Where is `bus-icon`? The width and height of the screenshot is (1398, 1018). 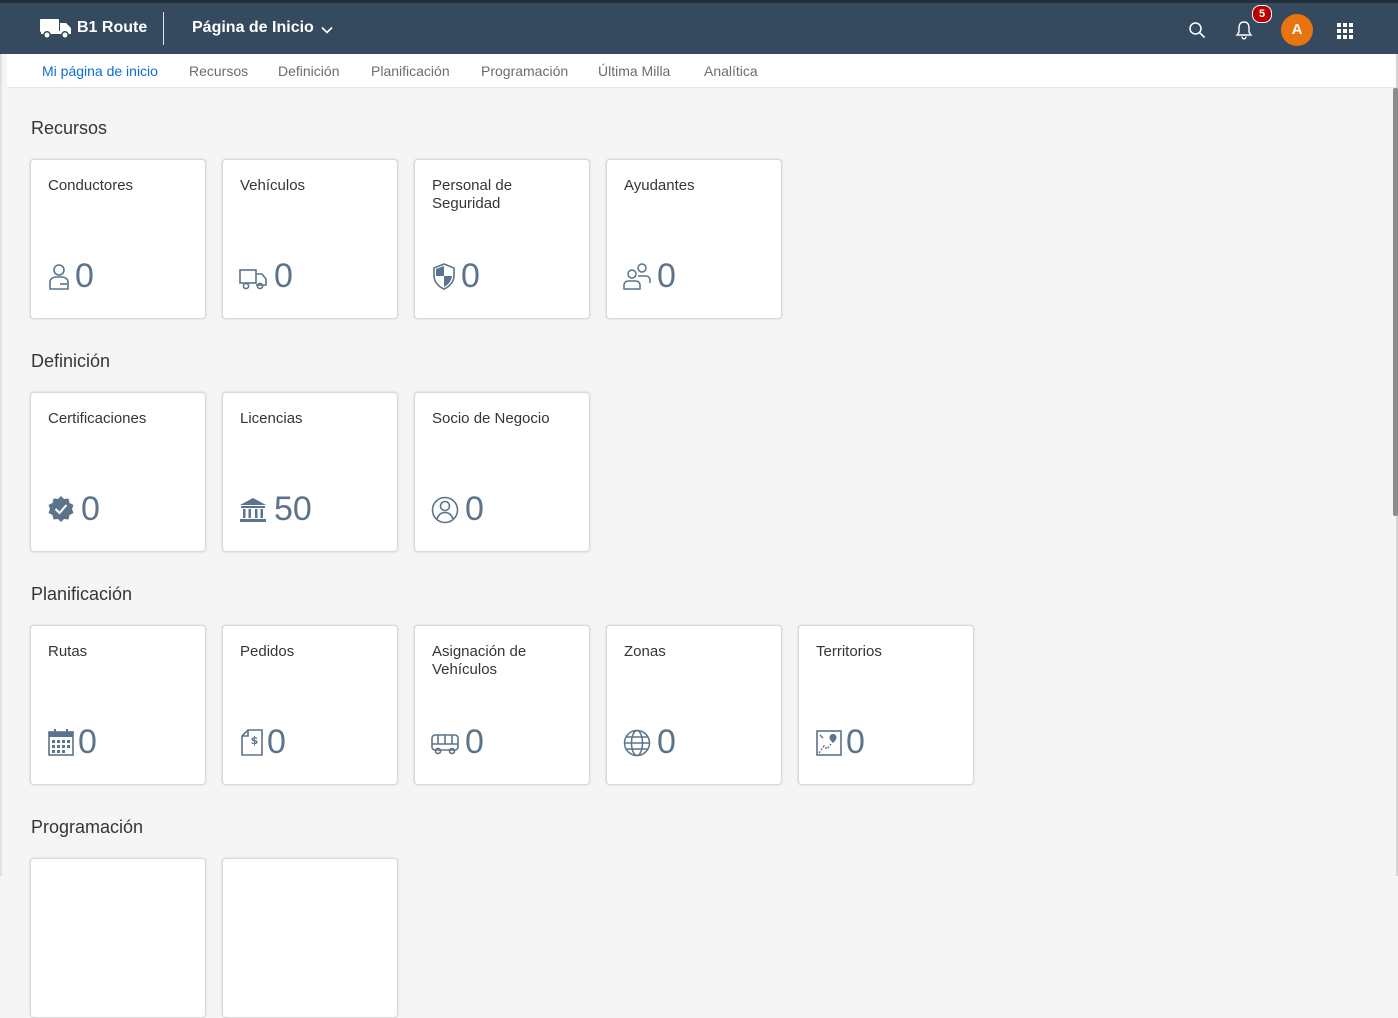 bus-icon is located at coordinates (445, 742).